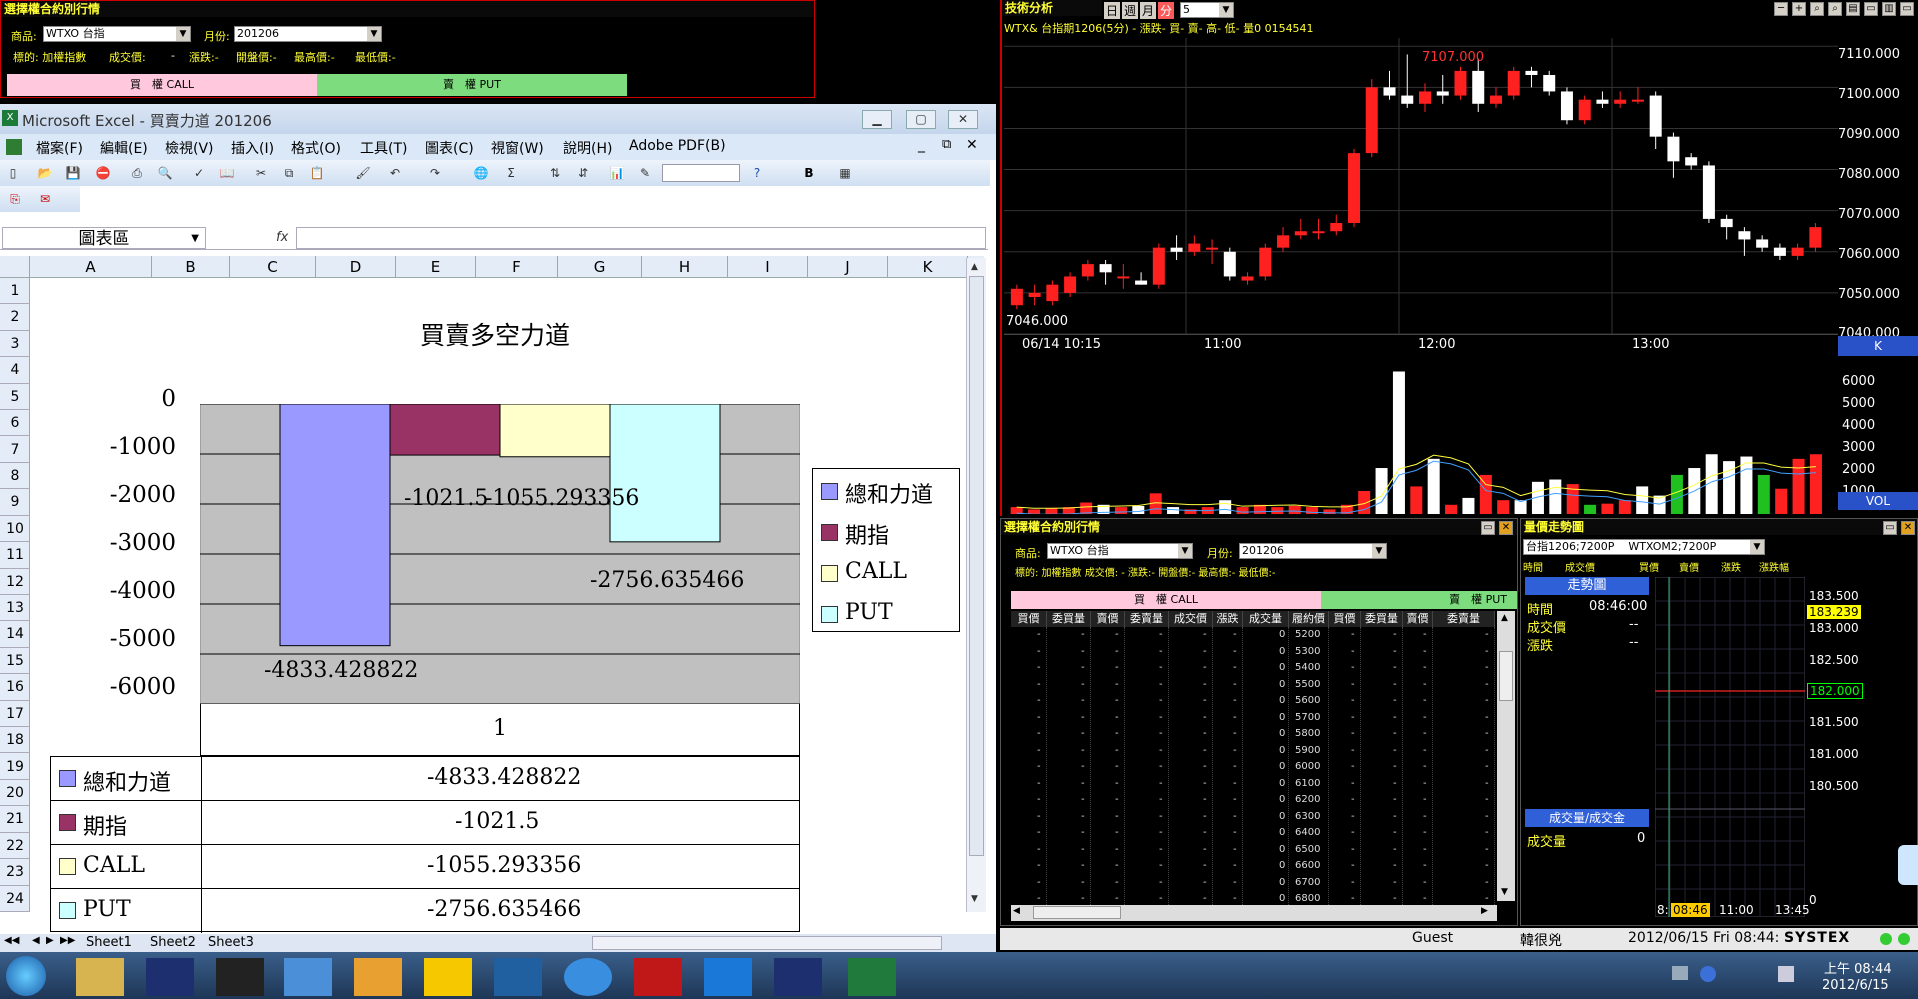 This screenshot has height=999, width=1918. What do you see at coordinates (1786, 974) in the screenshot?
I see `tray-volume-icon` at bounding box center [1786, 974].